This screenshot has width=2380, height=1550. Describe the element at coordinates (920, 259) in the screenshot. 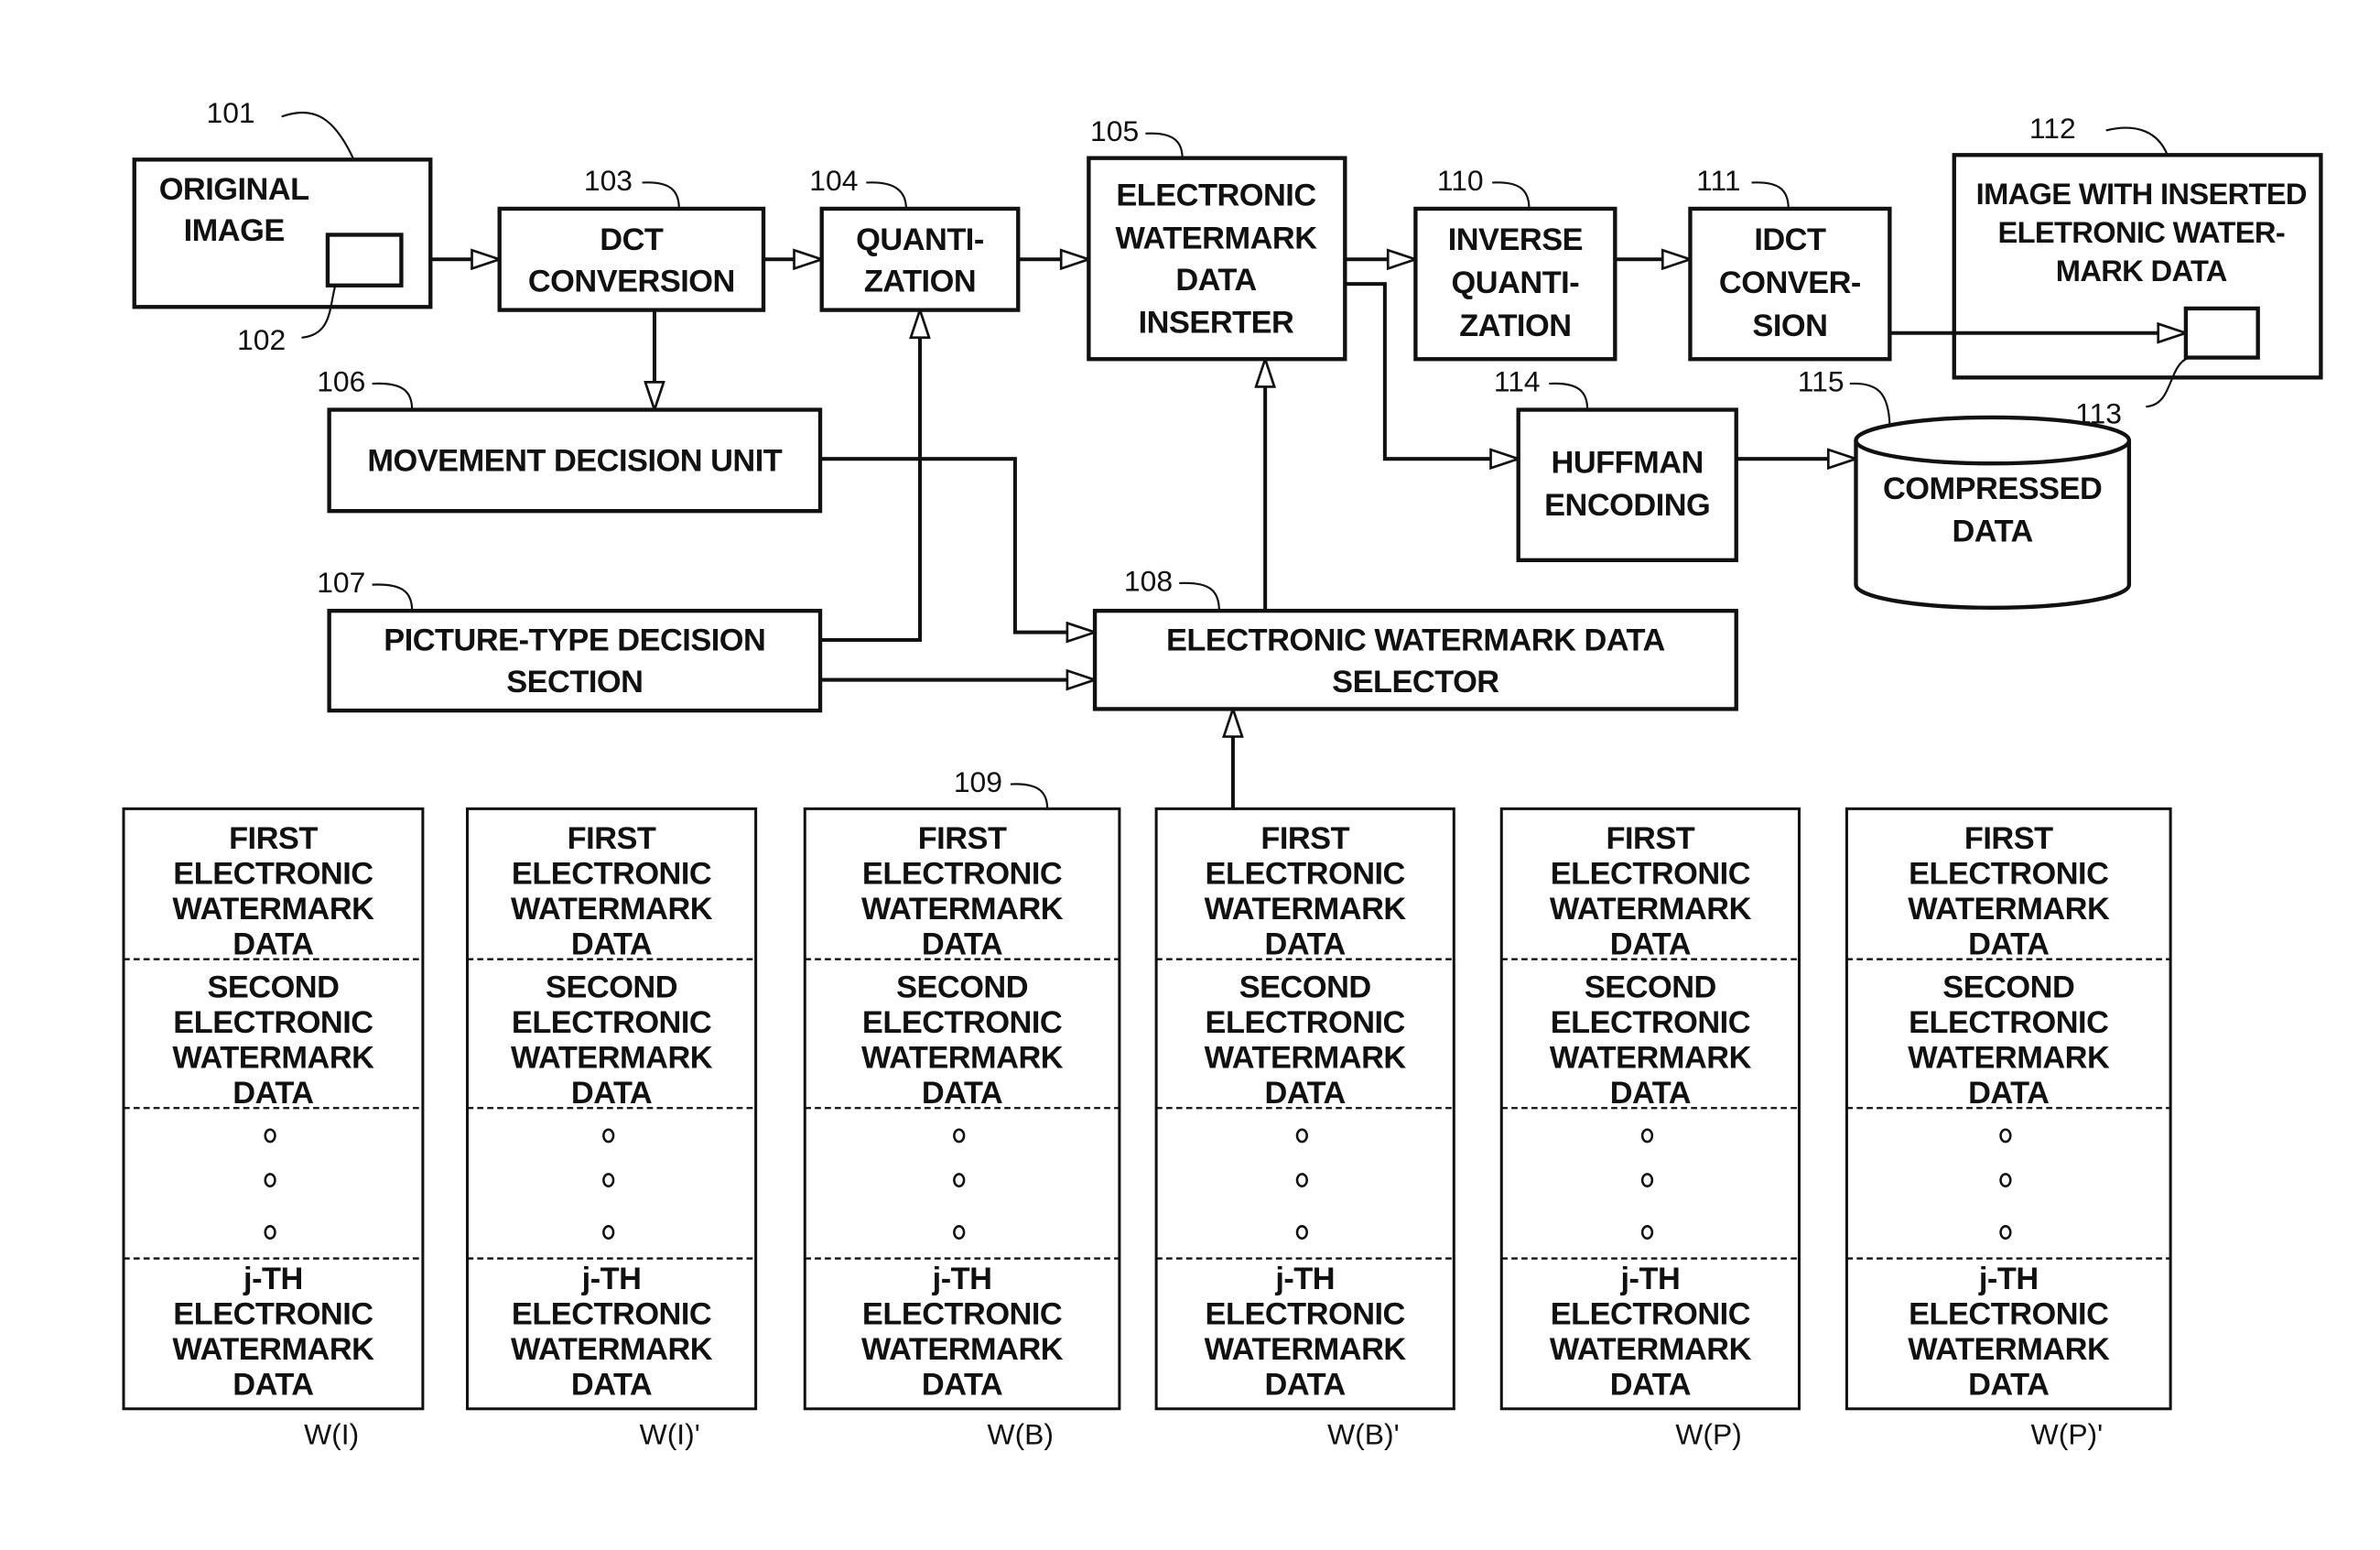

I see `quantization-block: QUANTI- ZATION` at that location.